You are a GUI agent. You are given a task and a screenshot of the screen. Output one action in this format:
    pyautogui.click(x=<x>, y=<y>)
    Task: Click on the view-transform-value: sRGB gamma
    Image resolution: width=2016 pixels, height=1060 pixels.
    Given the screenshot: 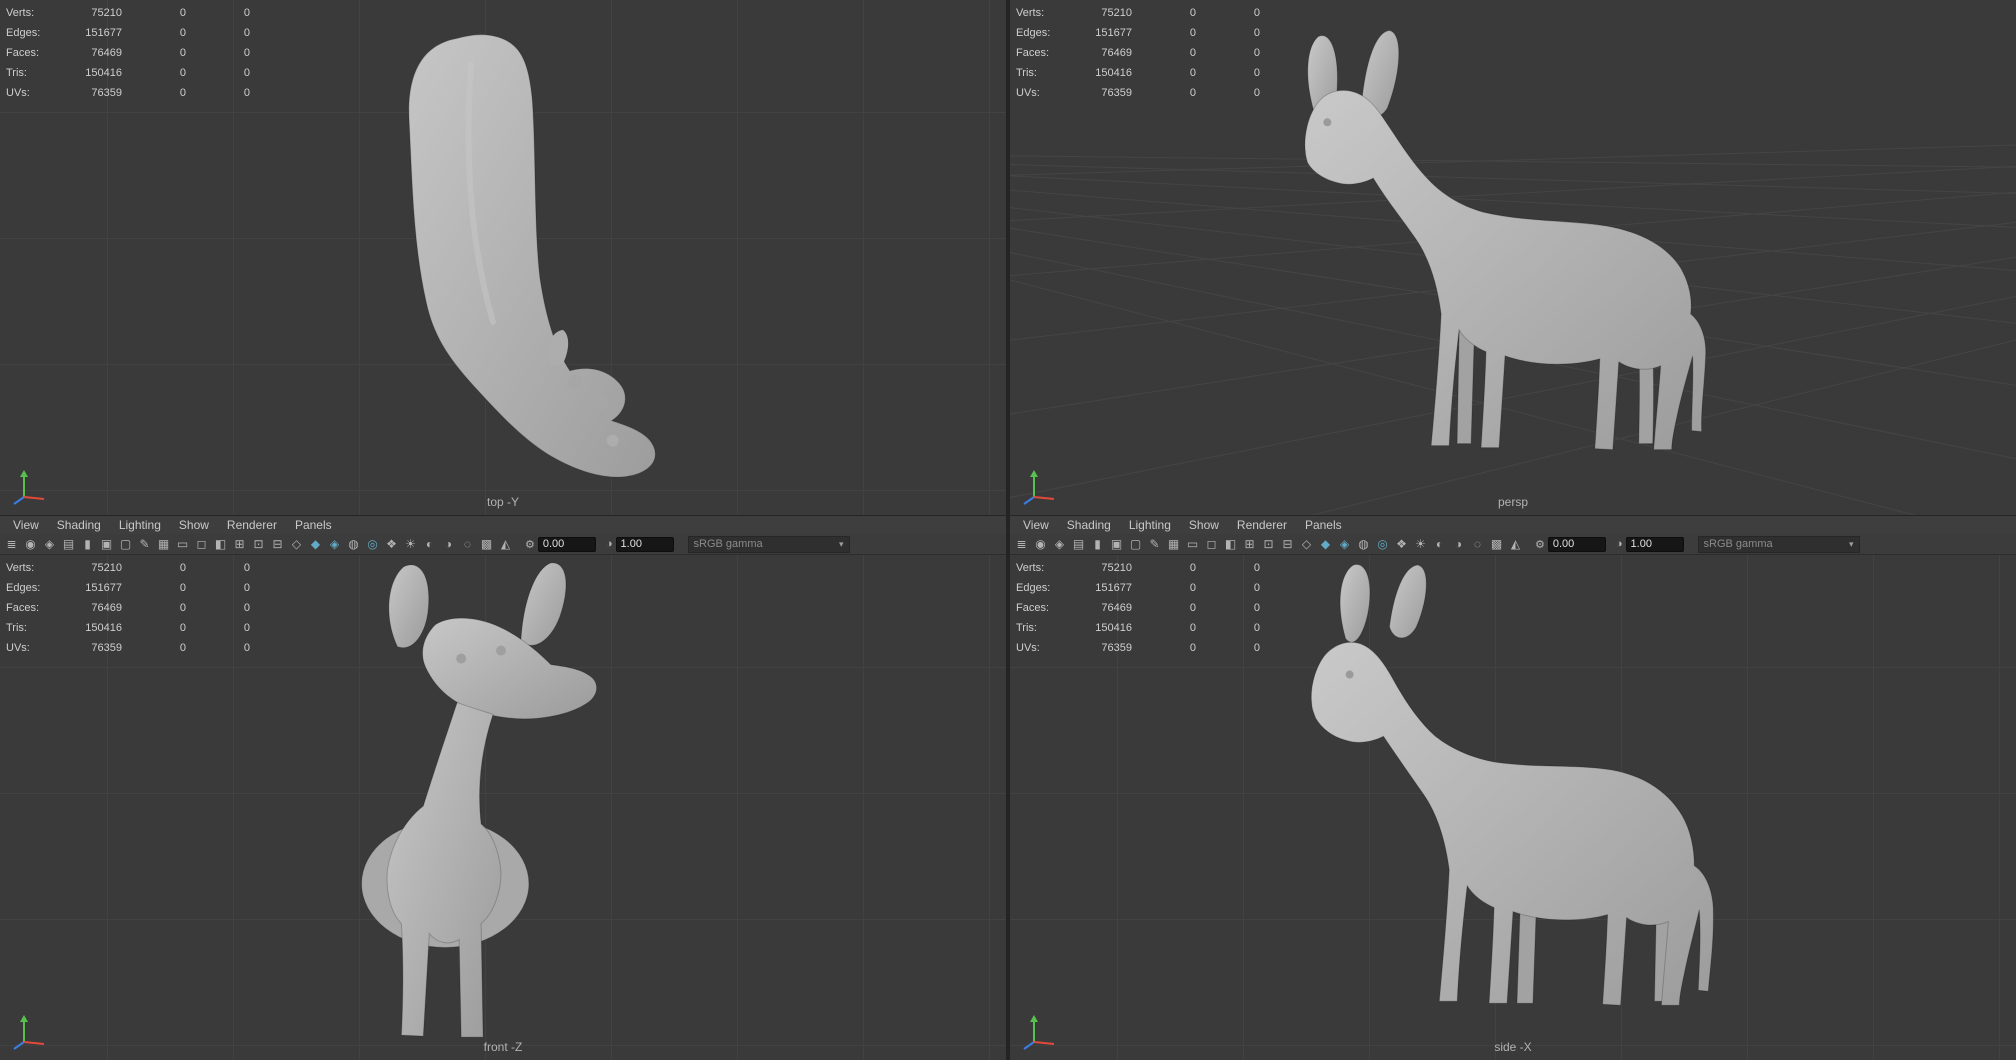 What is the action you would take?
    pyautogui.click(x=728, y=544)
    